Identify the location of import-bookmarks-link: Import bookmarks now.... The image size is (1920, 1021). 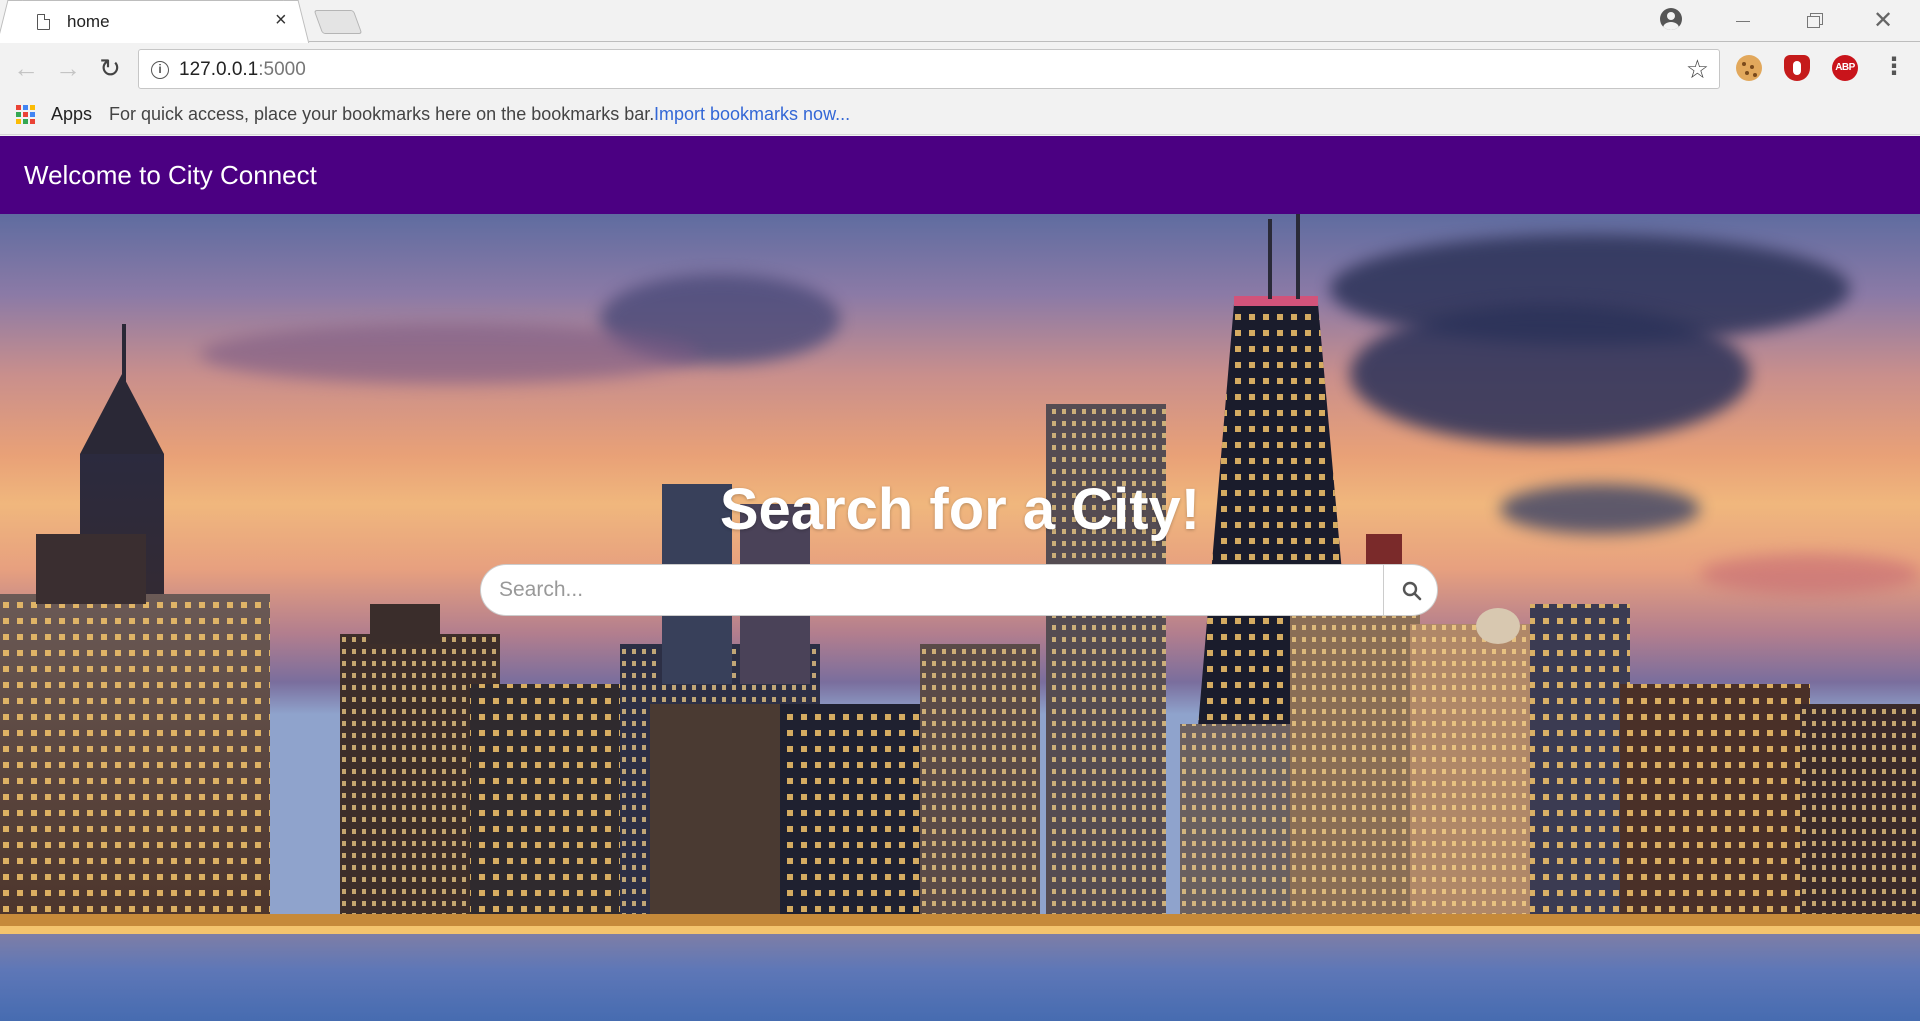
(752, 114).